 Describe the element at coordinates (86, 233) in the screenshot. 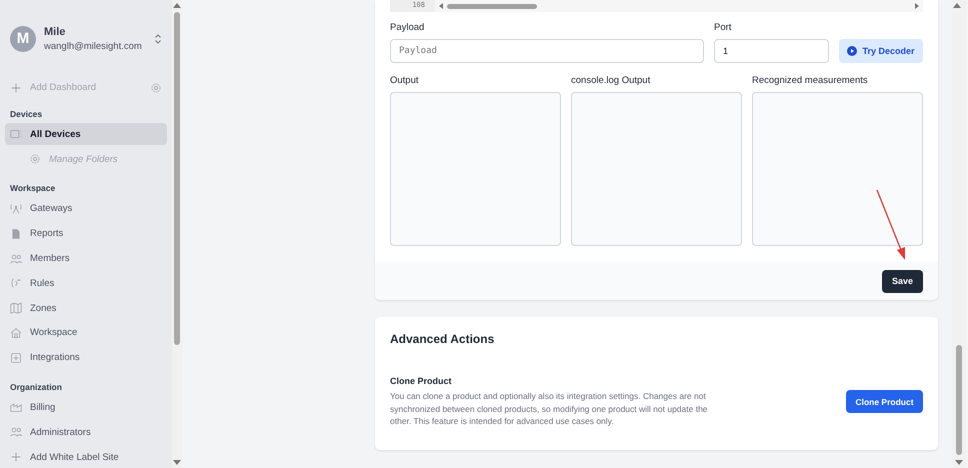

I see `sidebar-item: Reports` at that location.